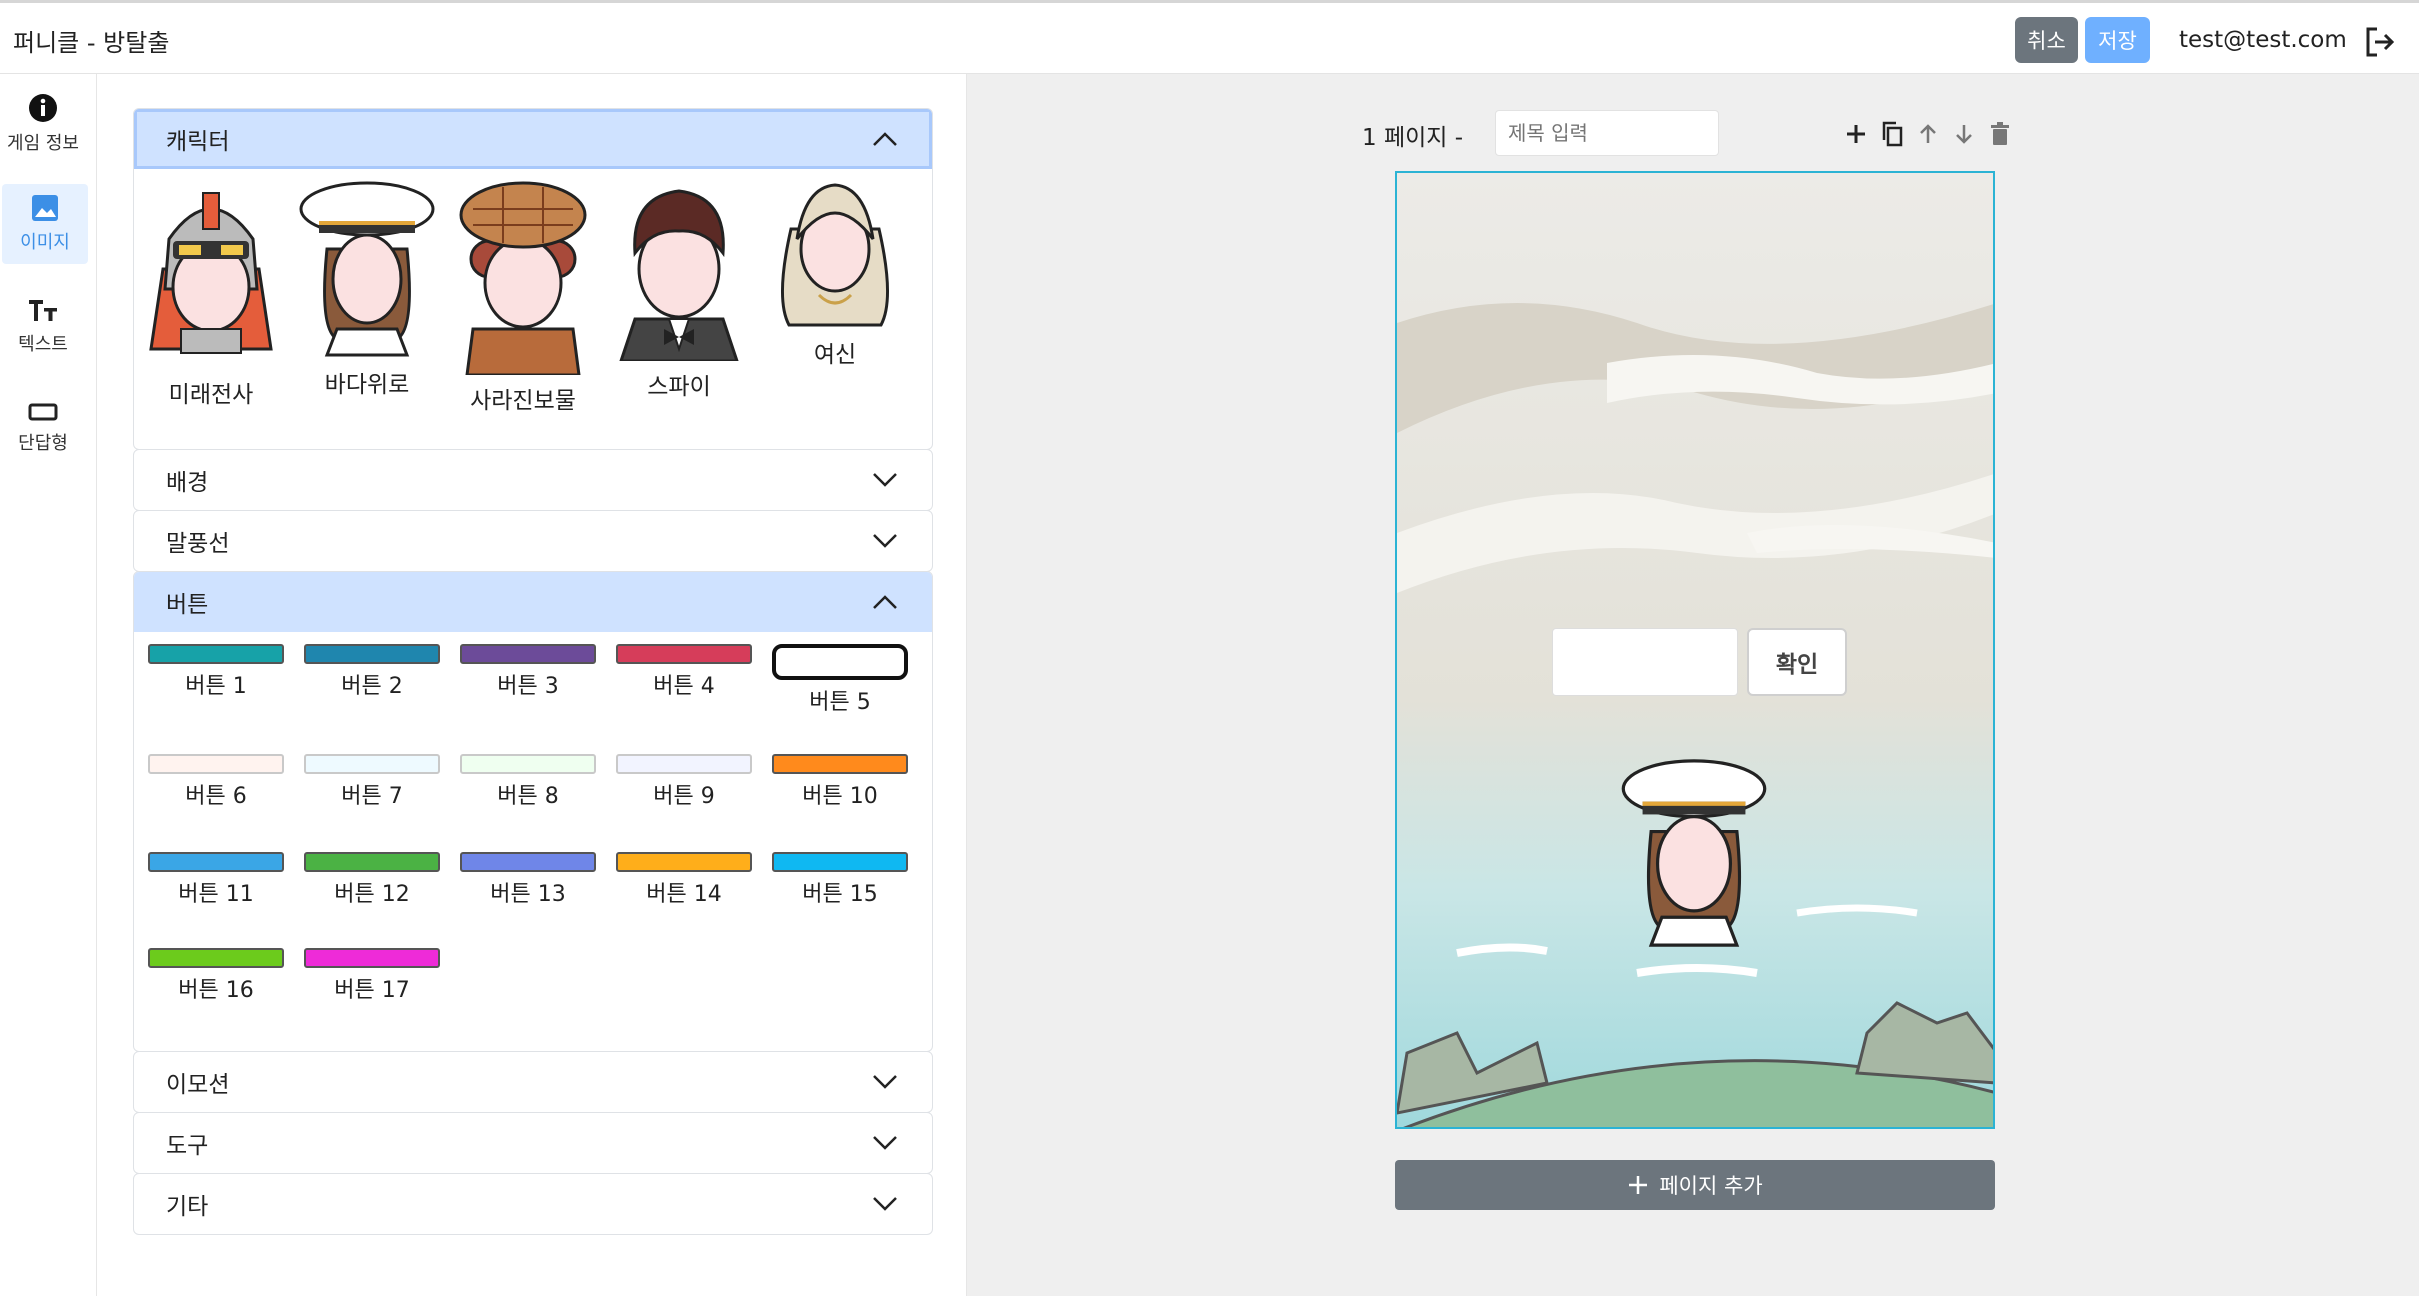  I want to click on info-icon, so click(43, 108).